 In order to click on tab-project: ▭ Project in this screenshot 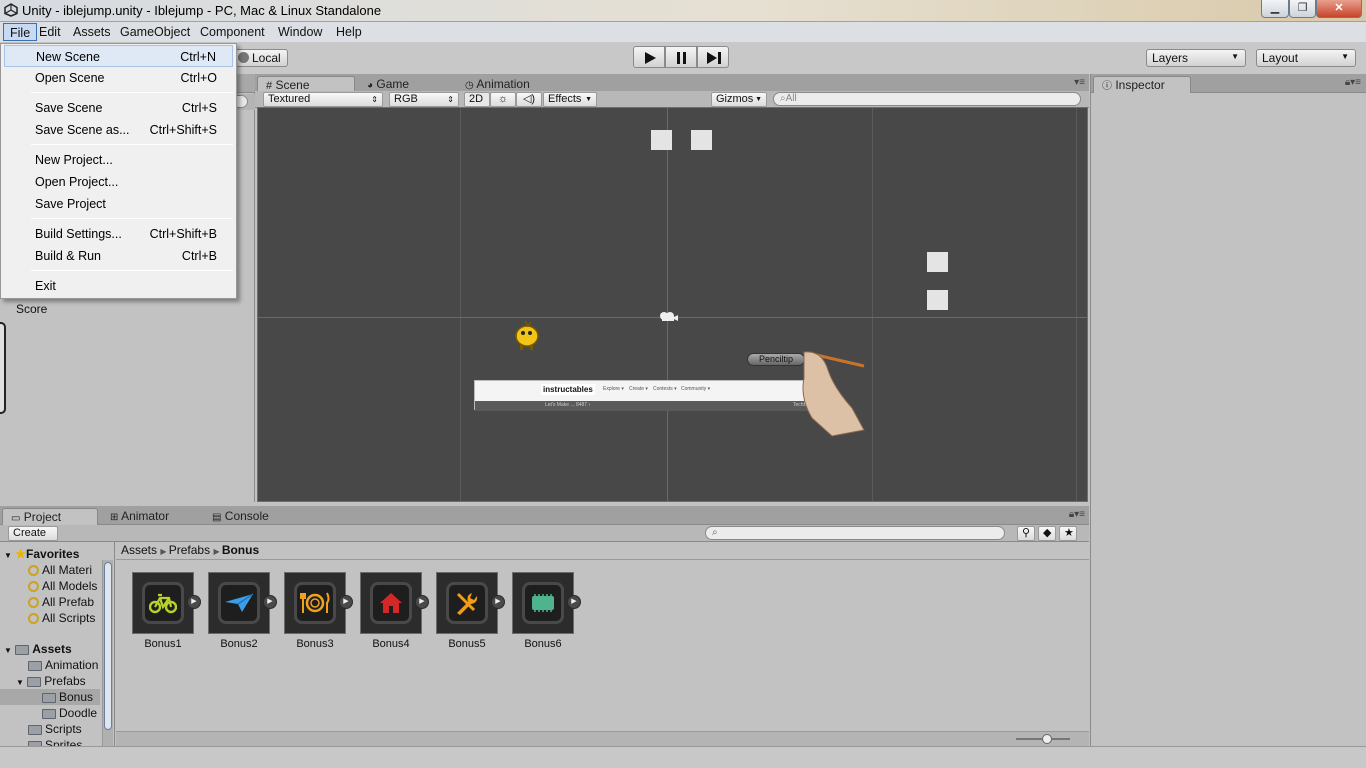, I will do `click(50, 516)`.